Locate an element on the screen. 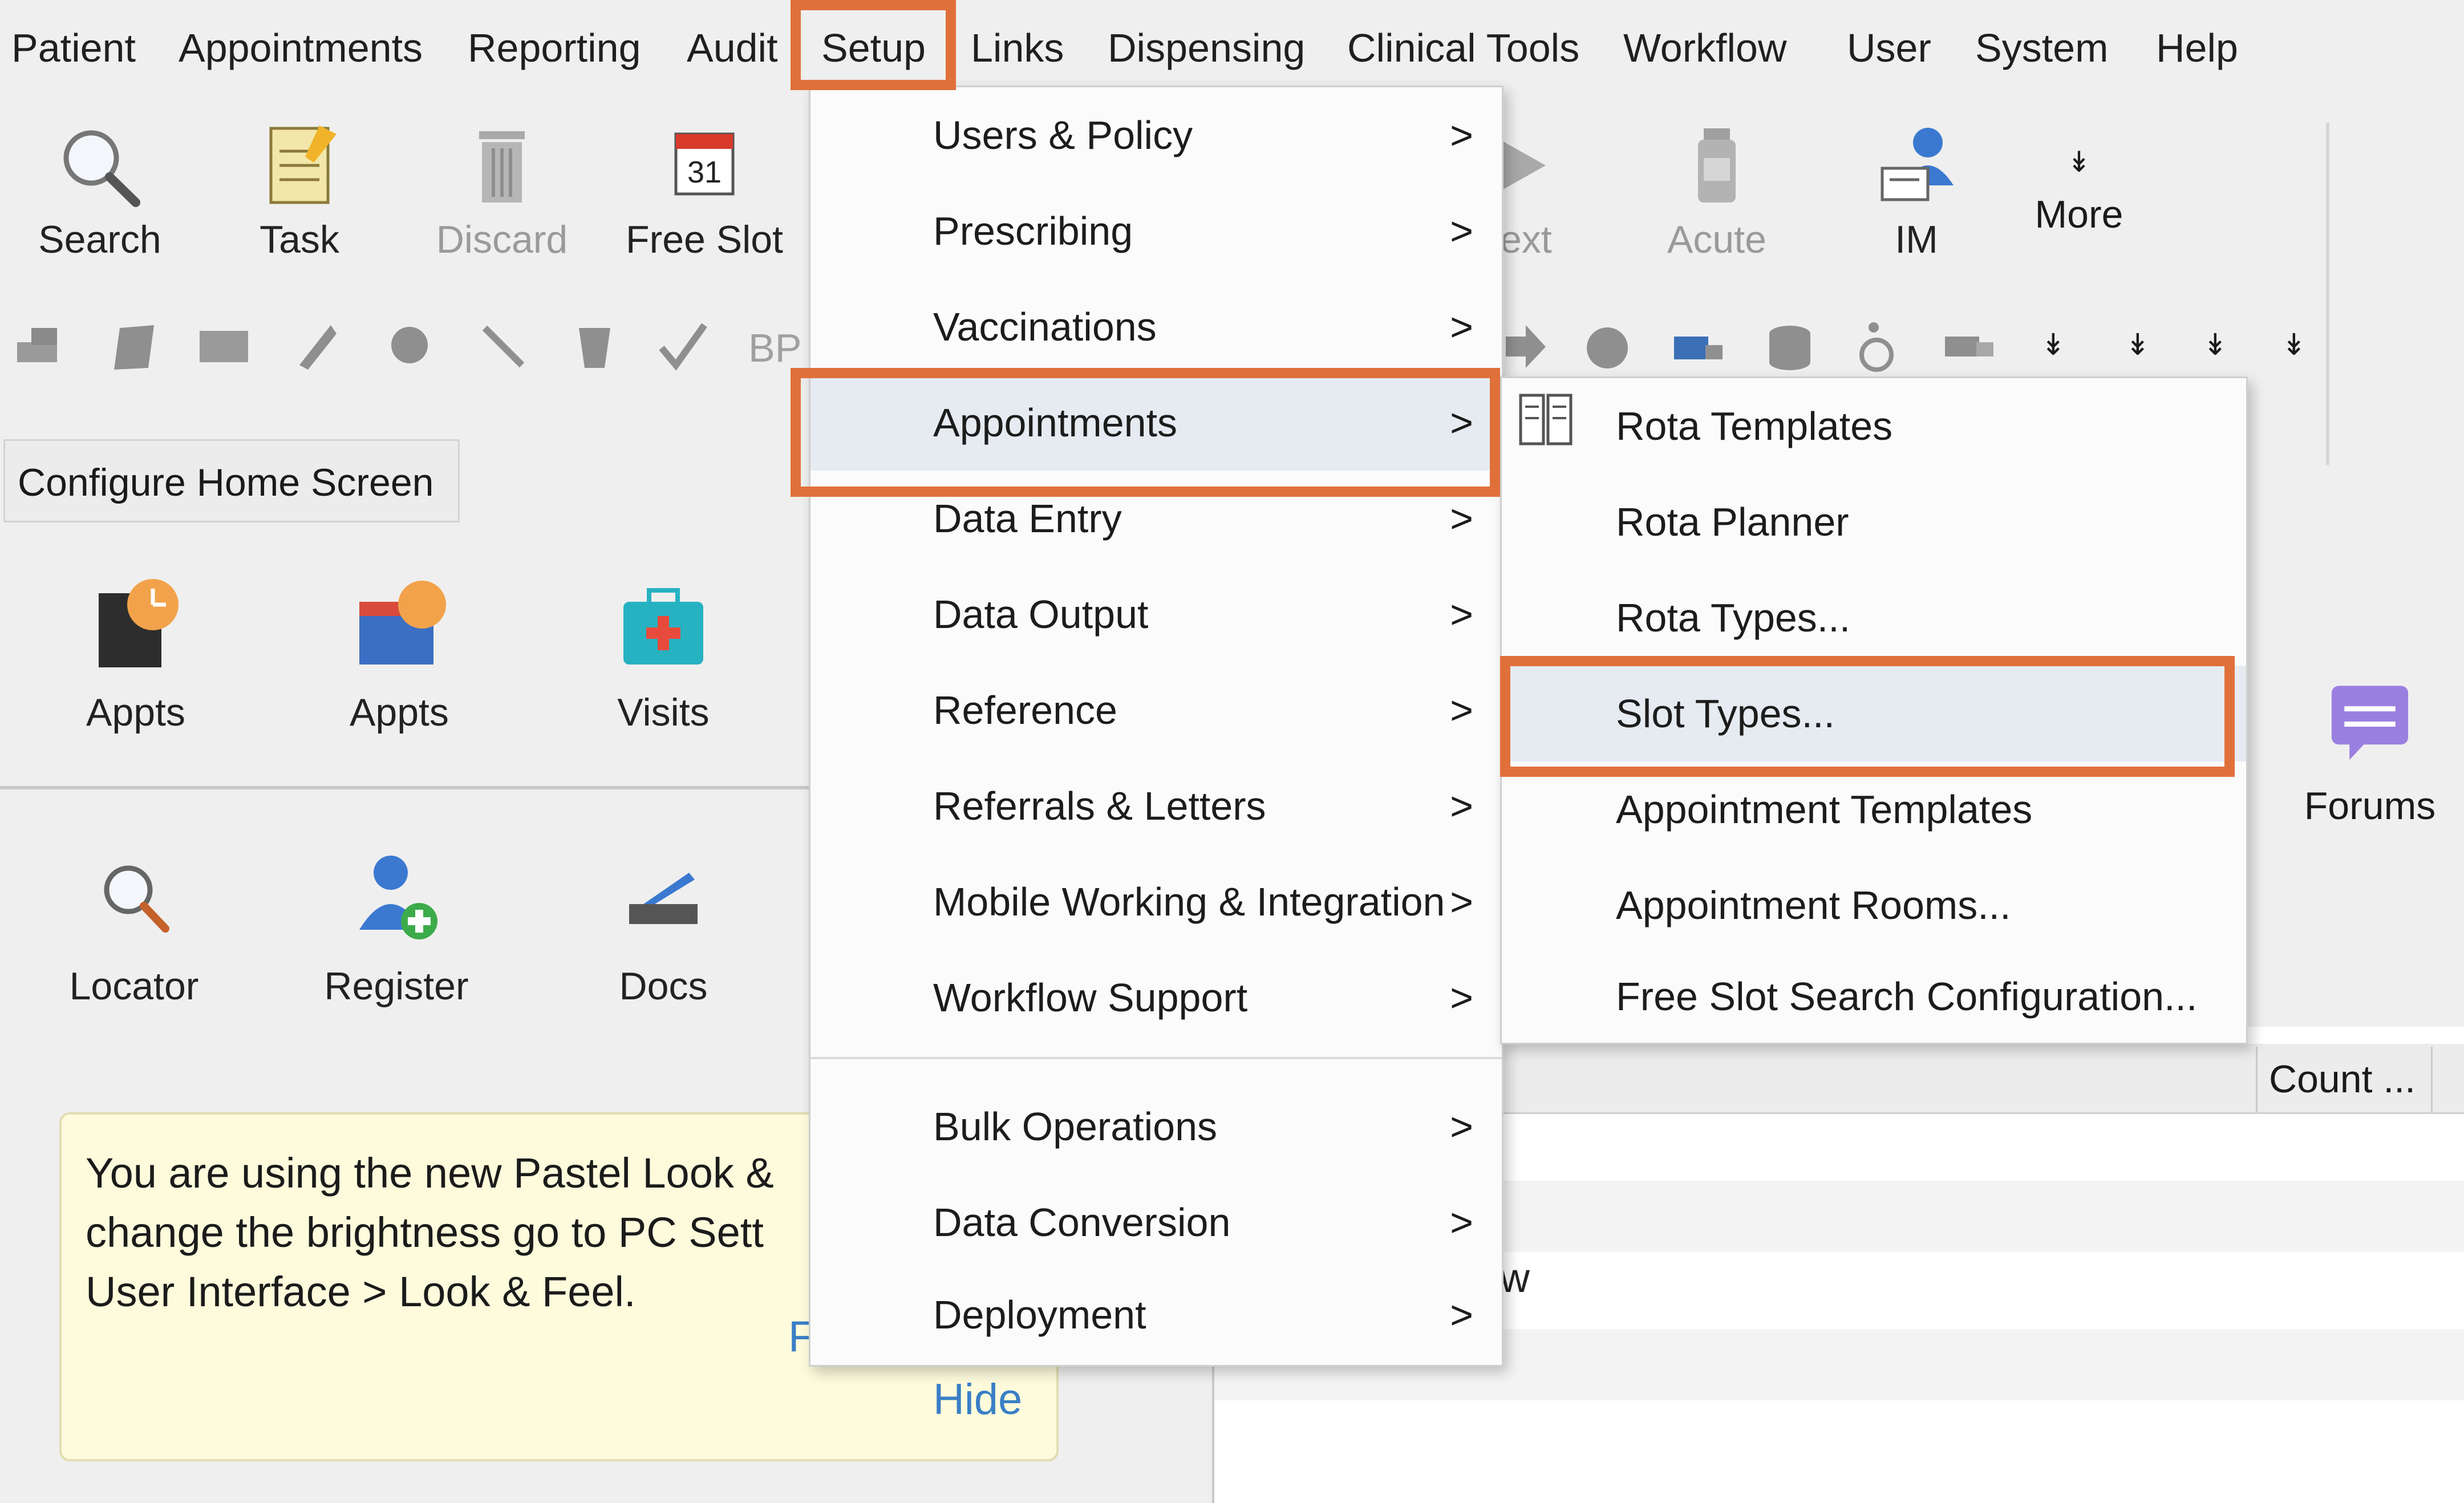 The width and height of the screenshot is (2464, 1503). menu-item-mobile-working: Mobile Working & Integration > is located at coordinates (1156, 902).